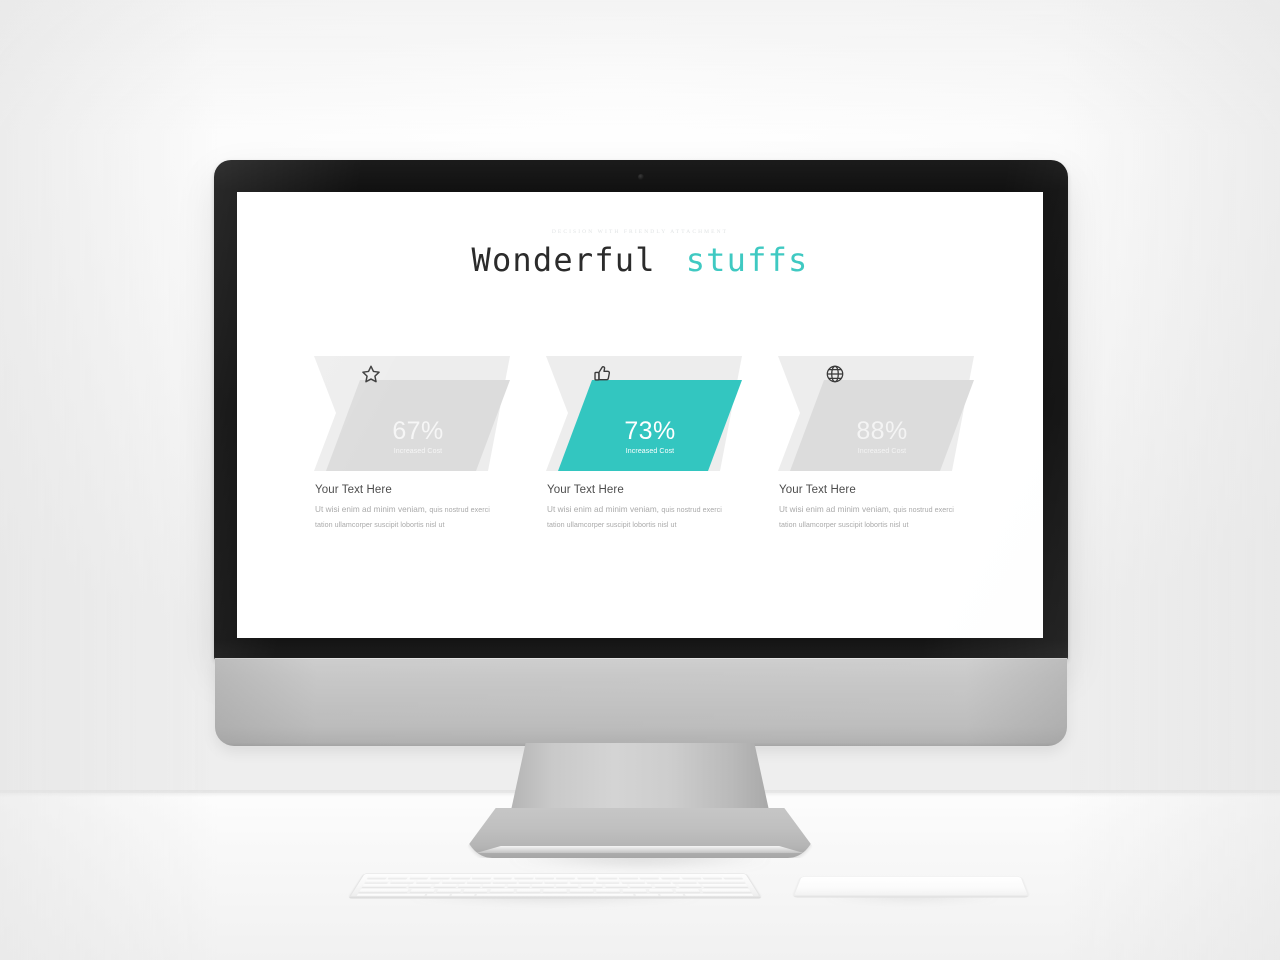  I want to click on headline-accent: stuffs, so click(747, 260).